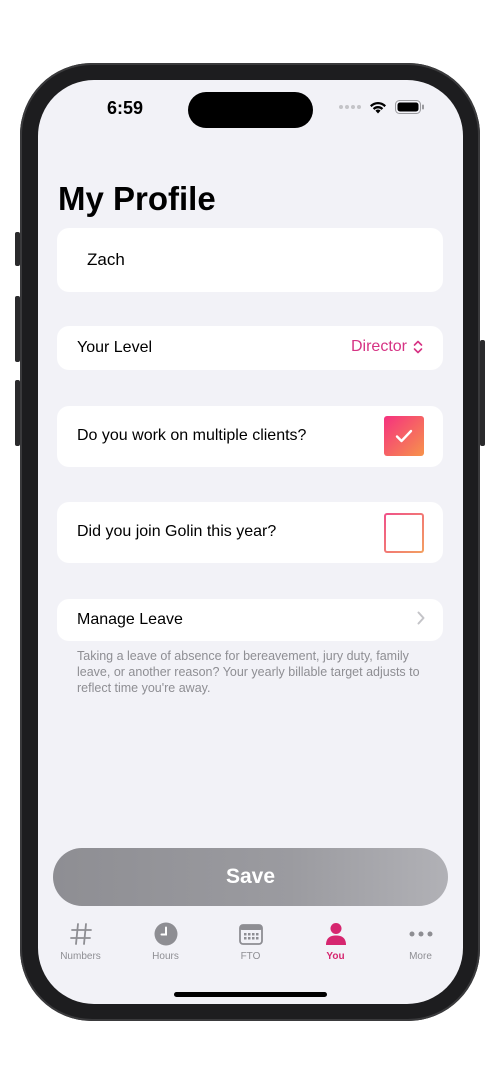 The width and height of the screenshot is (500, 1084). Describe the element at coordinates (418, 347) in the screenshot. I see `chevron-up-down-icon` at that location.